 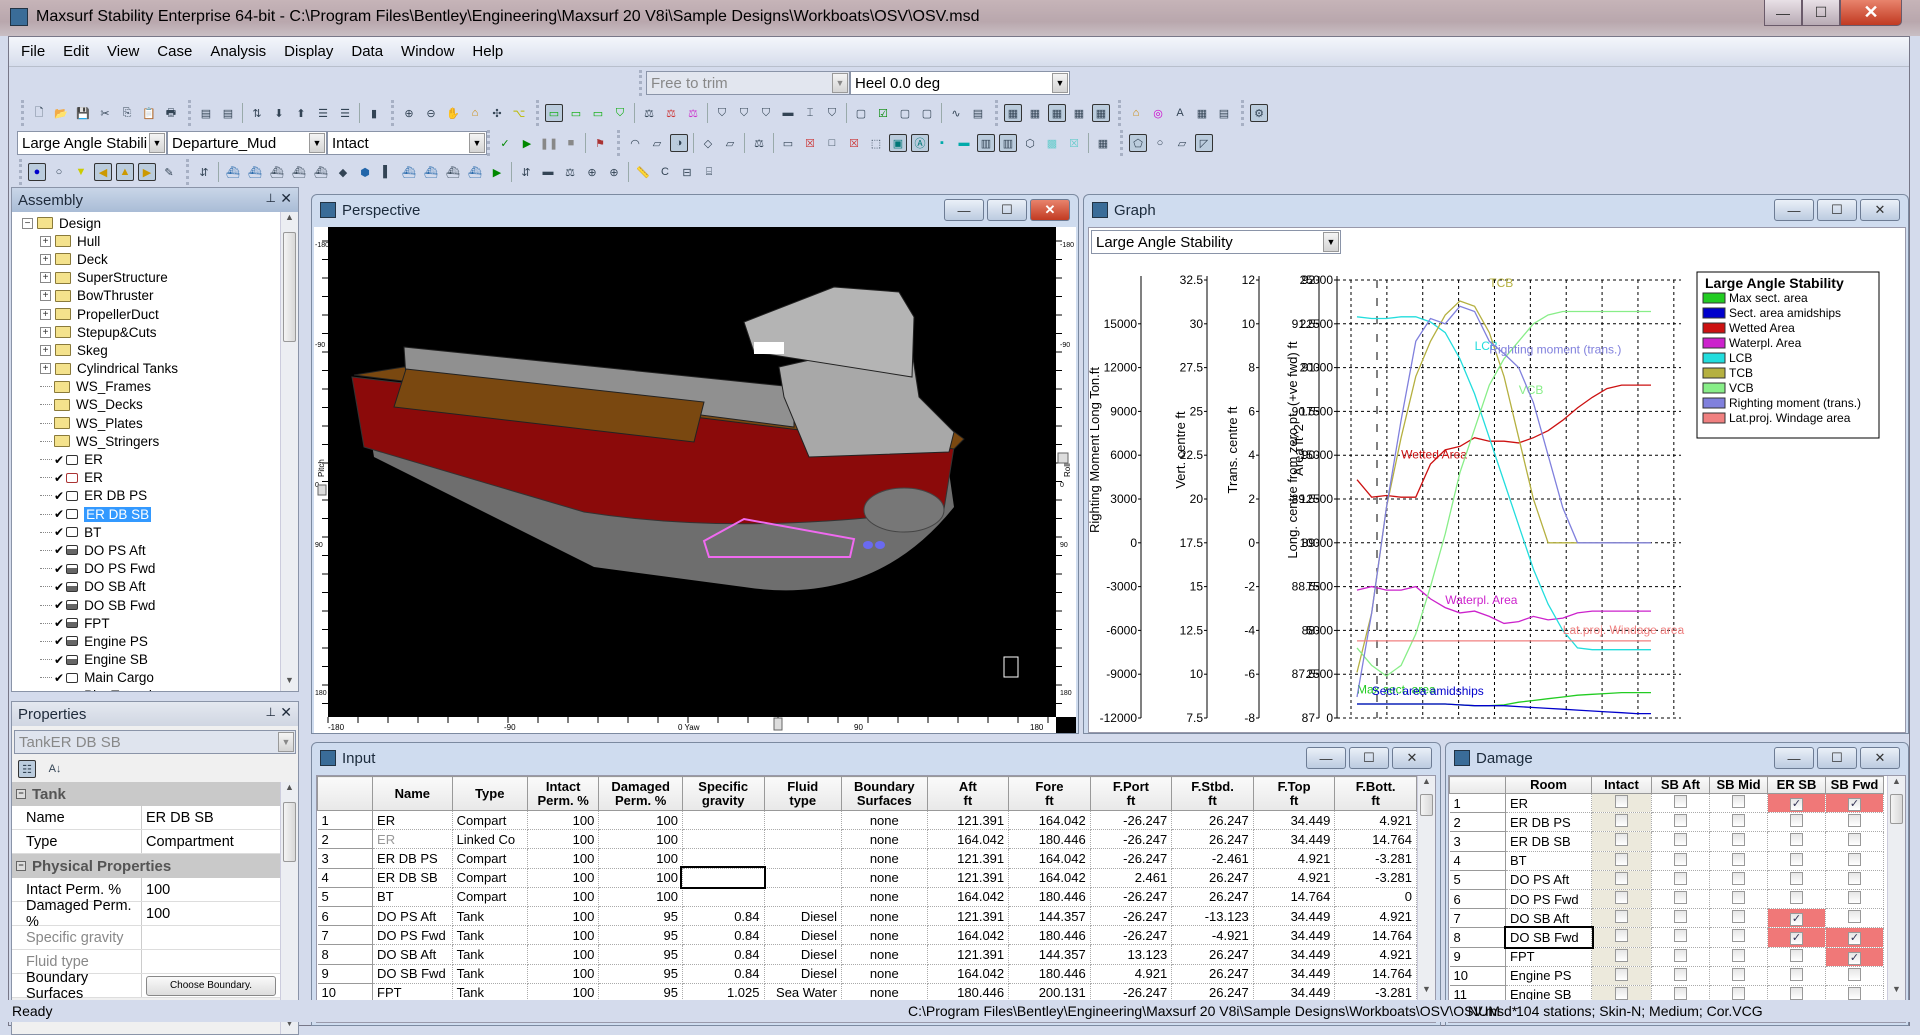 I want to click on cell: 164.042, so click(x=968, y=896).